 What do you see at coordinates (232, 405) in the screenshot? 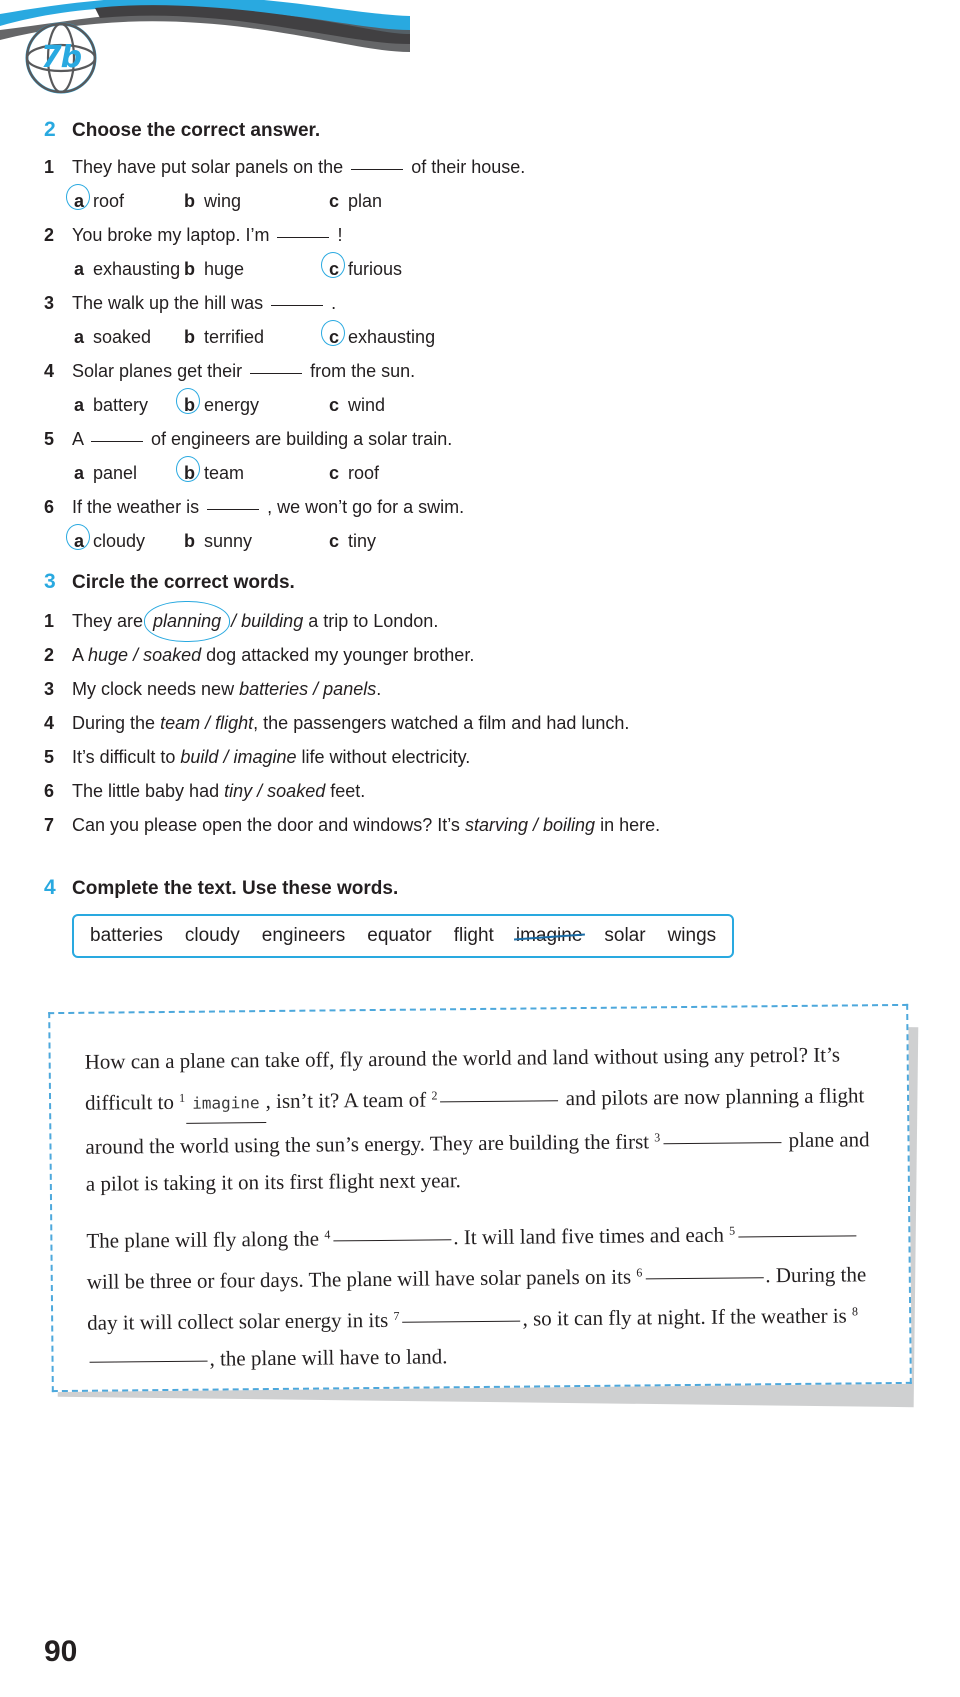
I see `option-word: energy` at bounding box center [232, 405].